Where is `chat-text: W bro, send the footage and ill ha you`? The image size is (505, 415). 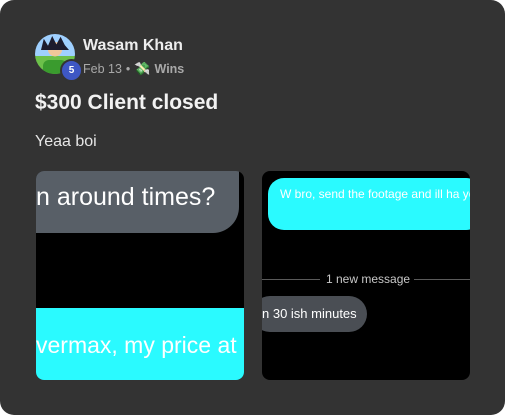
chat-text: W bro, send the footage and ill ha you is located at coordinates (375, 194).